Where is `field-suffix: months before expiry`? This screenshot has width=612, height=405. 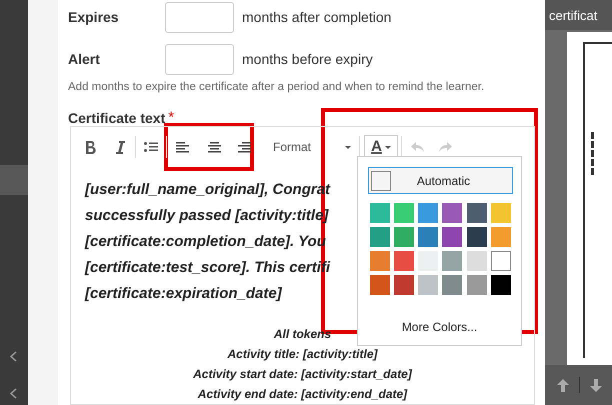
field-suffix: months before expiry is located at coordinates (307, 59).